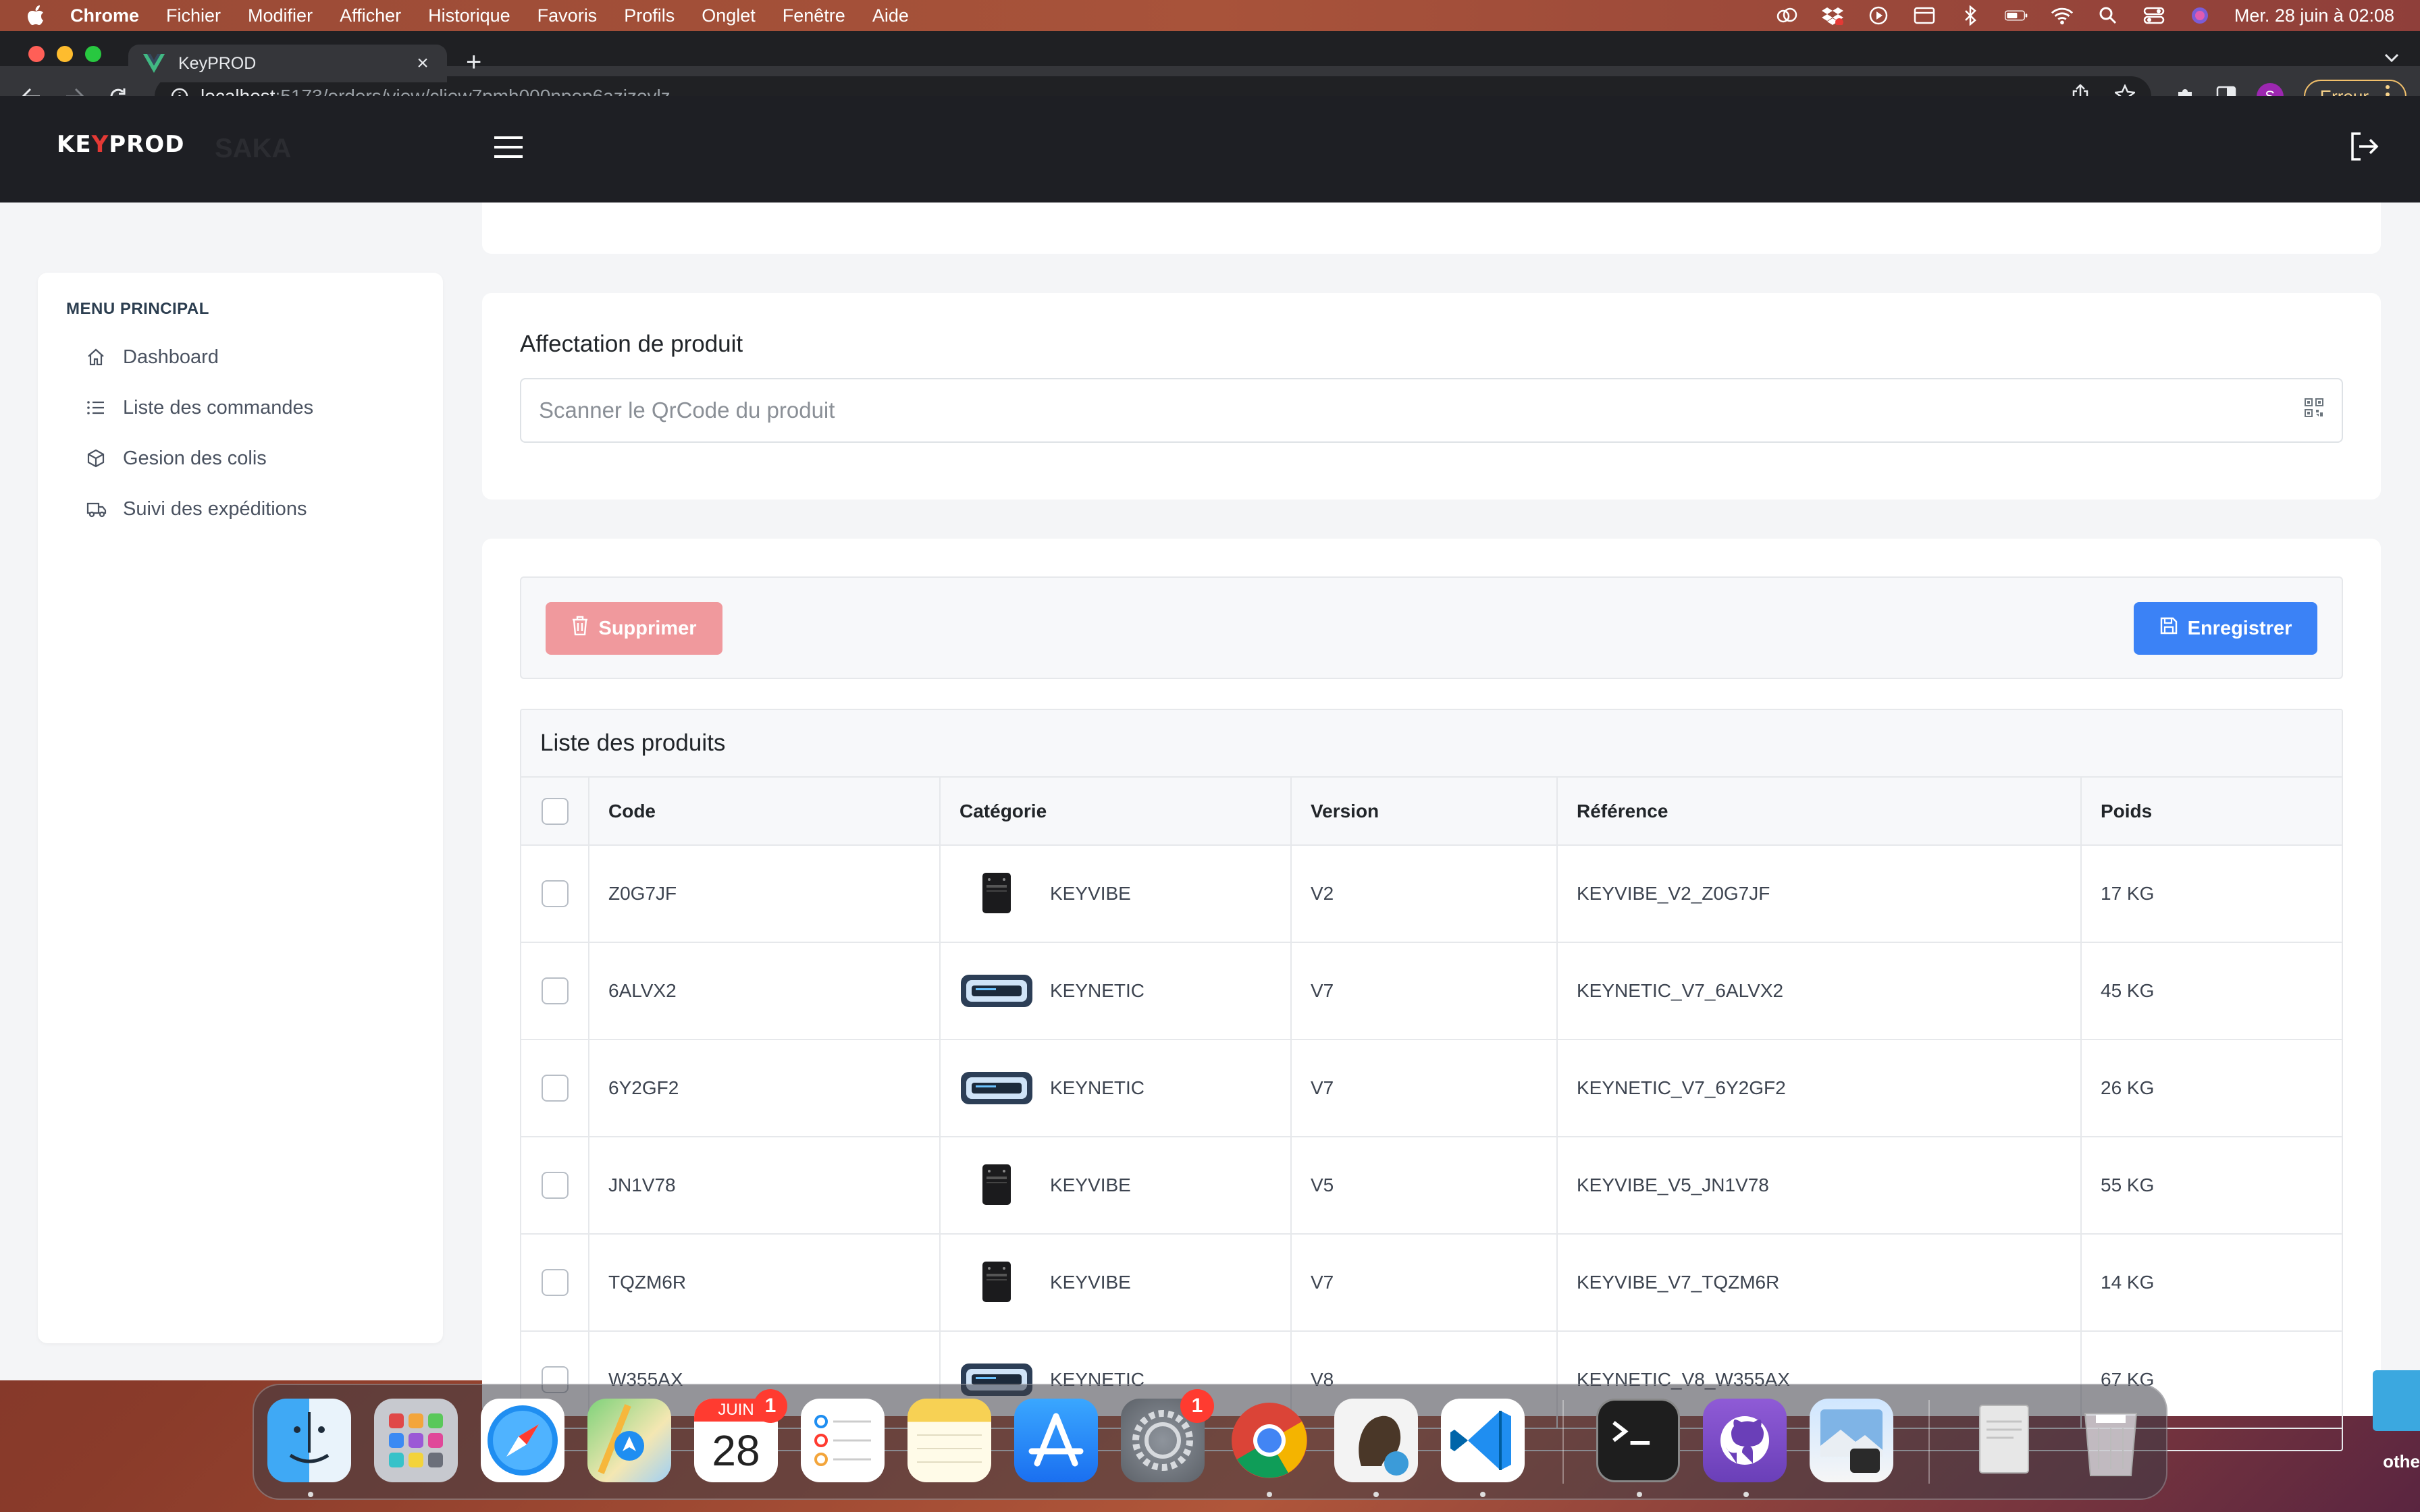 Image resolution: width=2420 pixels, height=1512 pixels. What do you see at coordinates (2211, 1088) in the screenshot?
I see `cell-weight: 26 KG` at bounding box center [2211, 1088].